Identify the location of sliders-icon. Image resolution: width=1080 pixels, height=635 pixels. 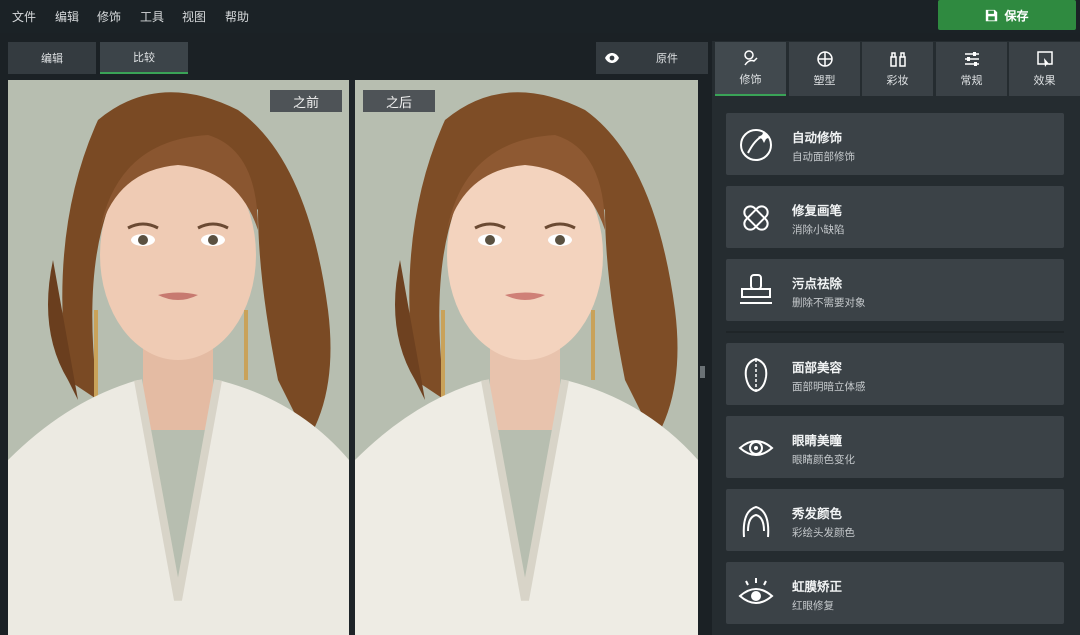
(971, 59).